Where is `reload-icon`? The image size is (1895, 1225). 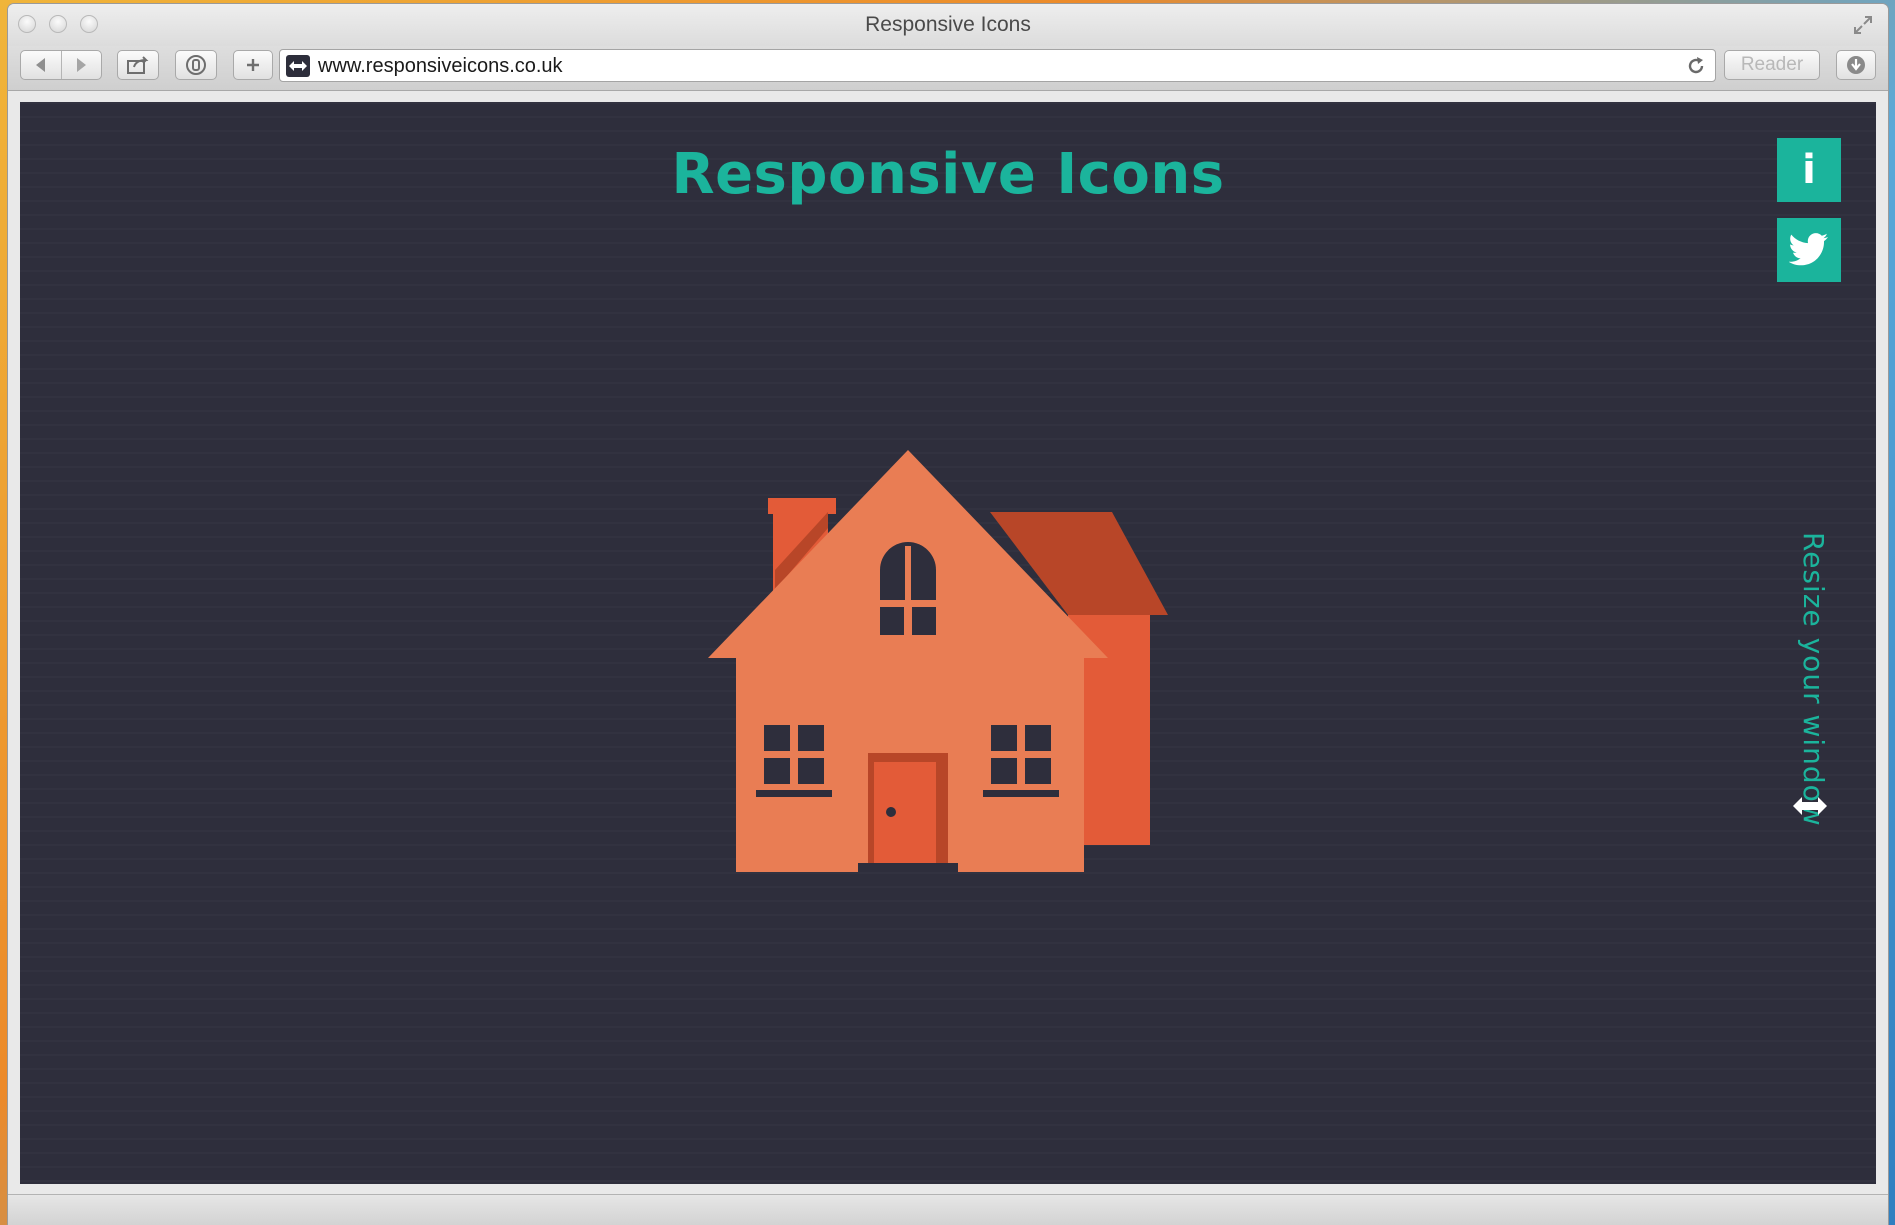 reload-icon is located at coordinates (1696, 66).